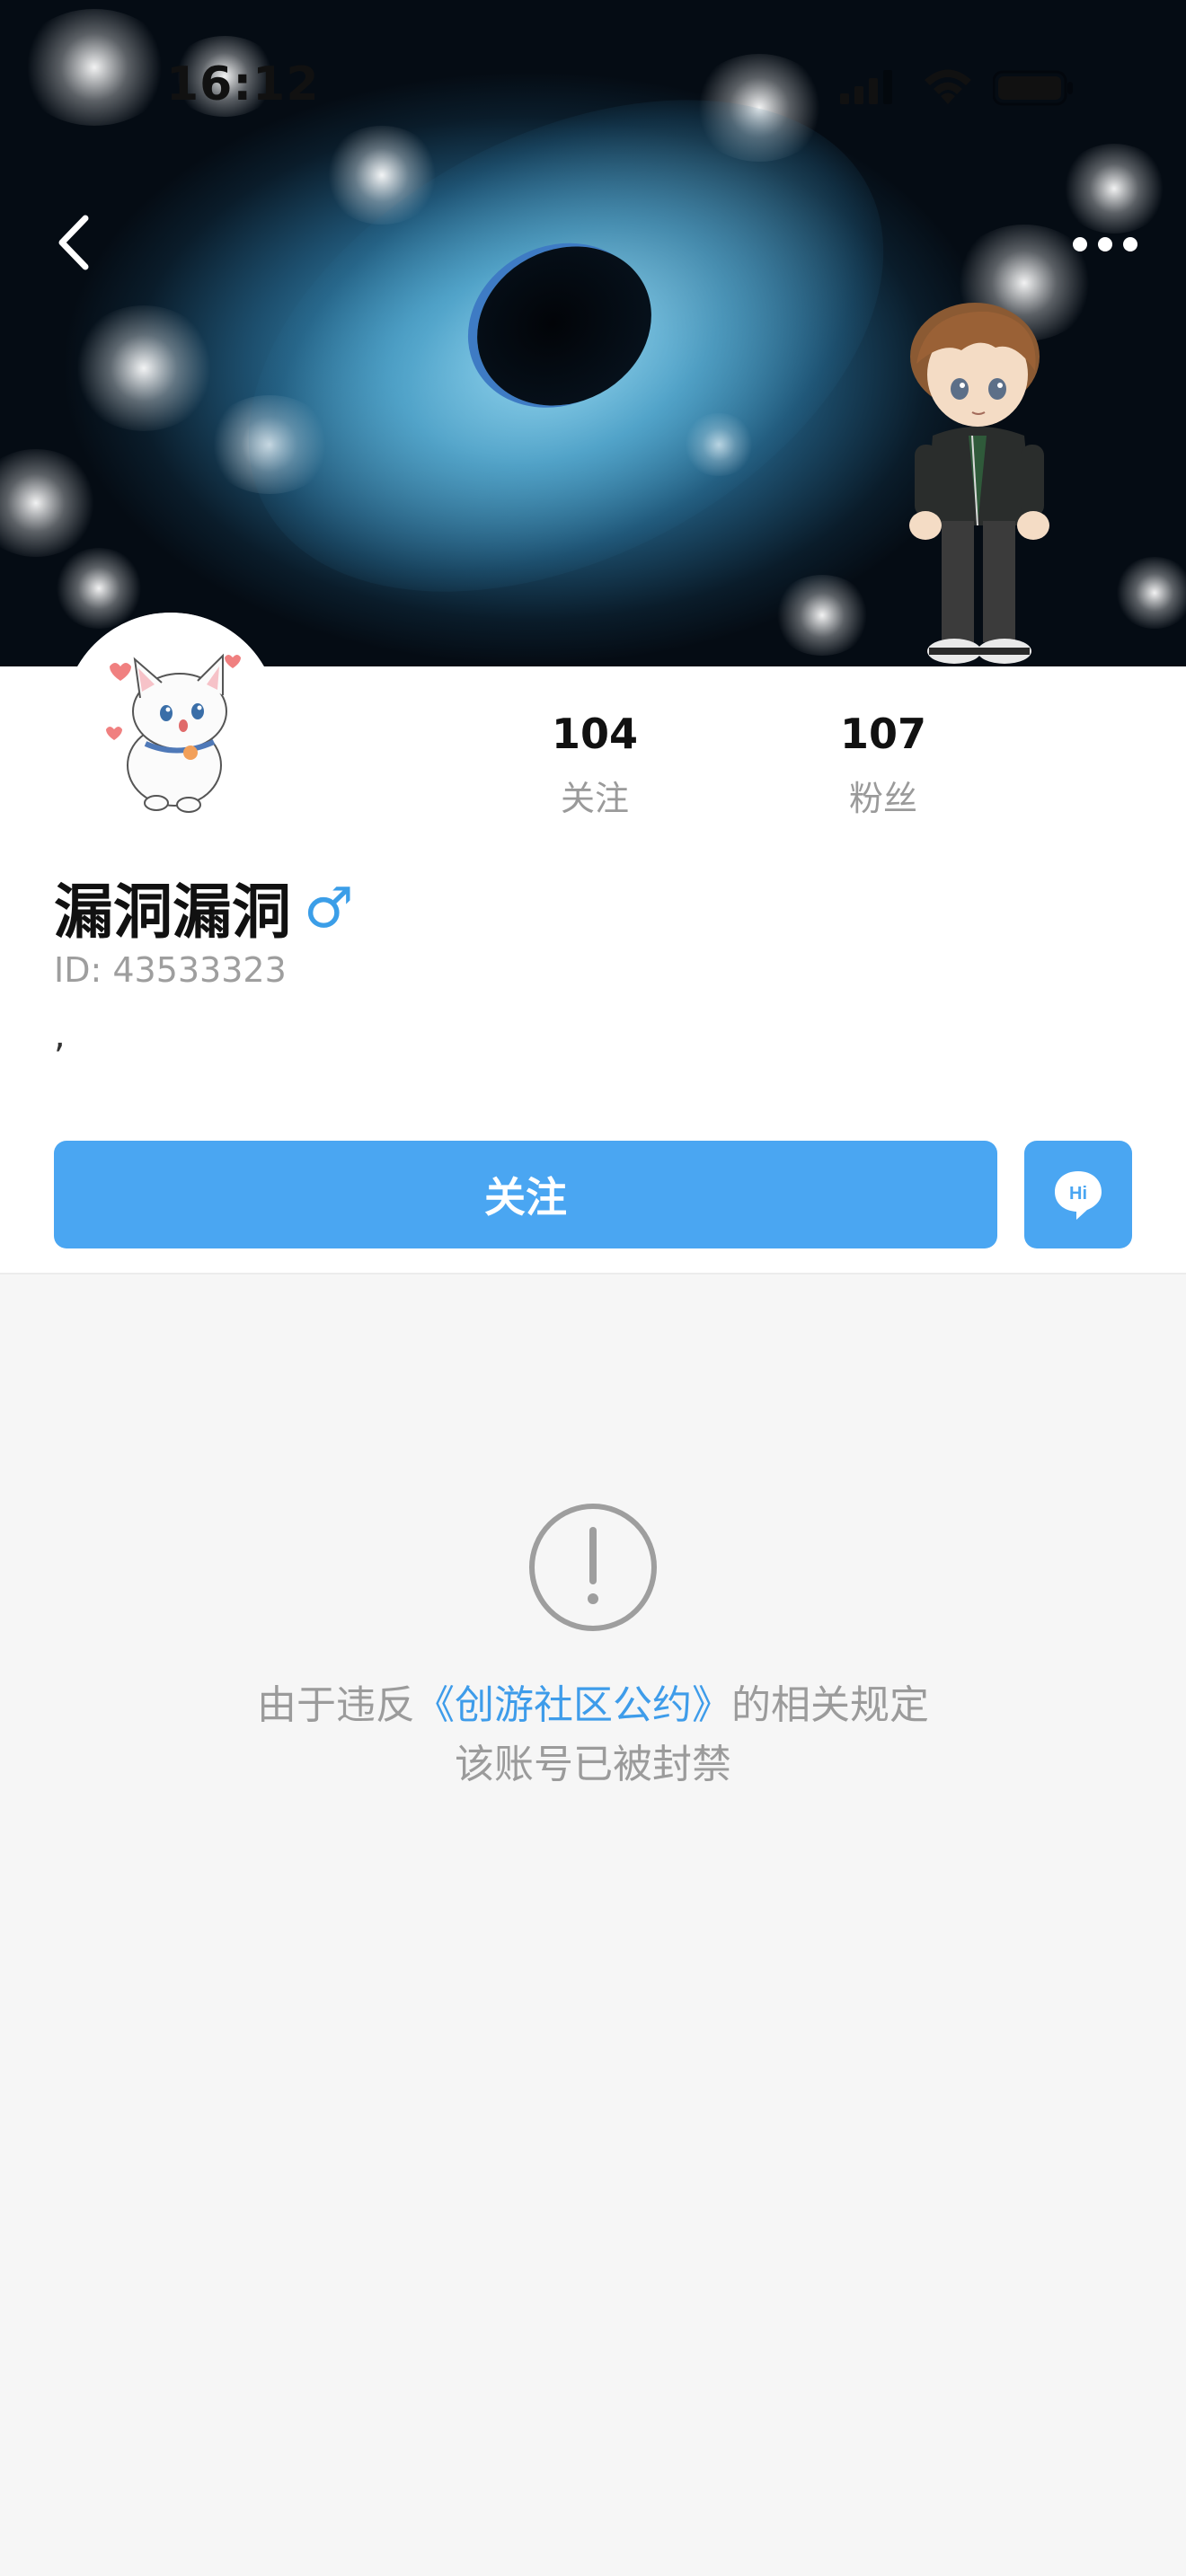 Image resolution: width=1186 pixels, height=2576 pixels. I want to click on follow-button: 关注, so click(525, 1194).